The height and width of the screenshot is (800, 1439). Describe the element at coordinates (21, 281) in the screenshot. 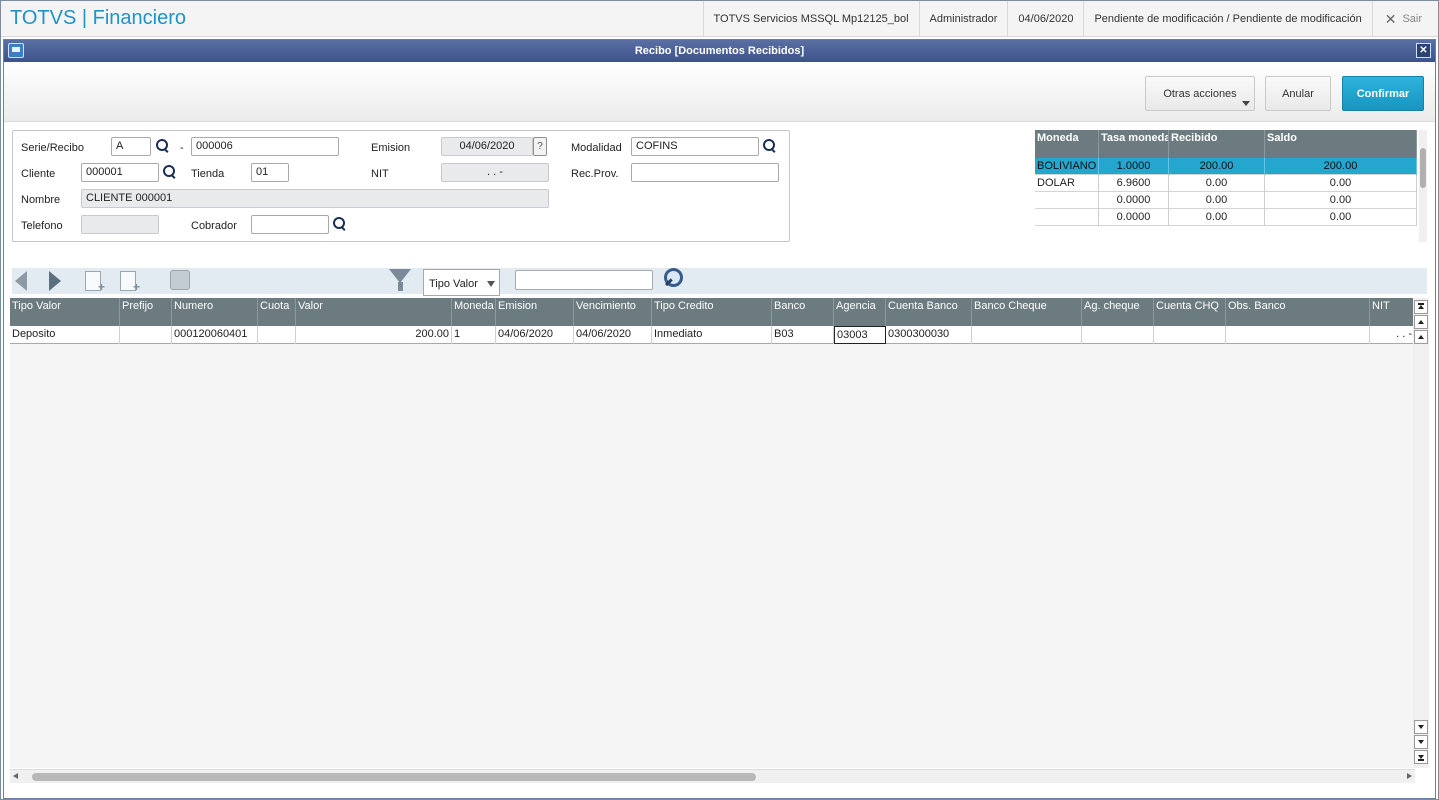

I see `previous-icon` at that location.